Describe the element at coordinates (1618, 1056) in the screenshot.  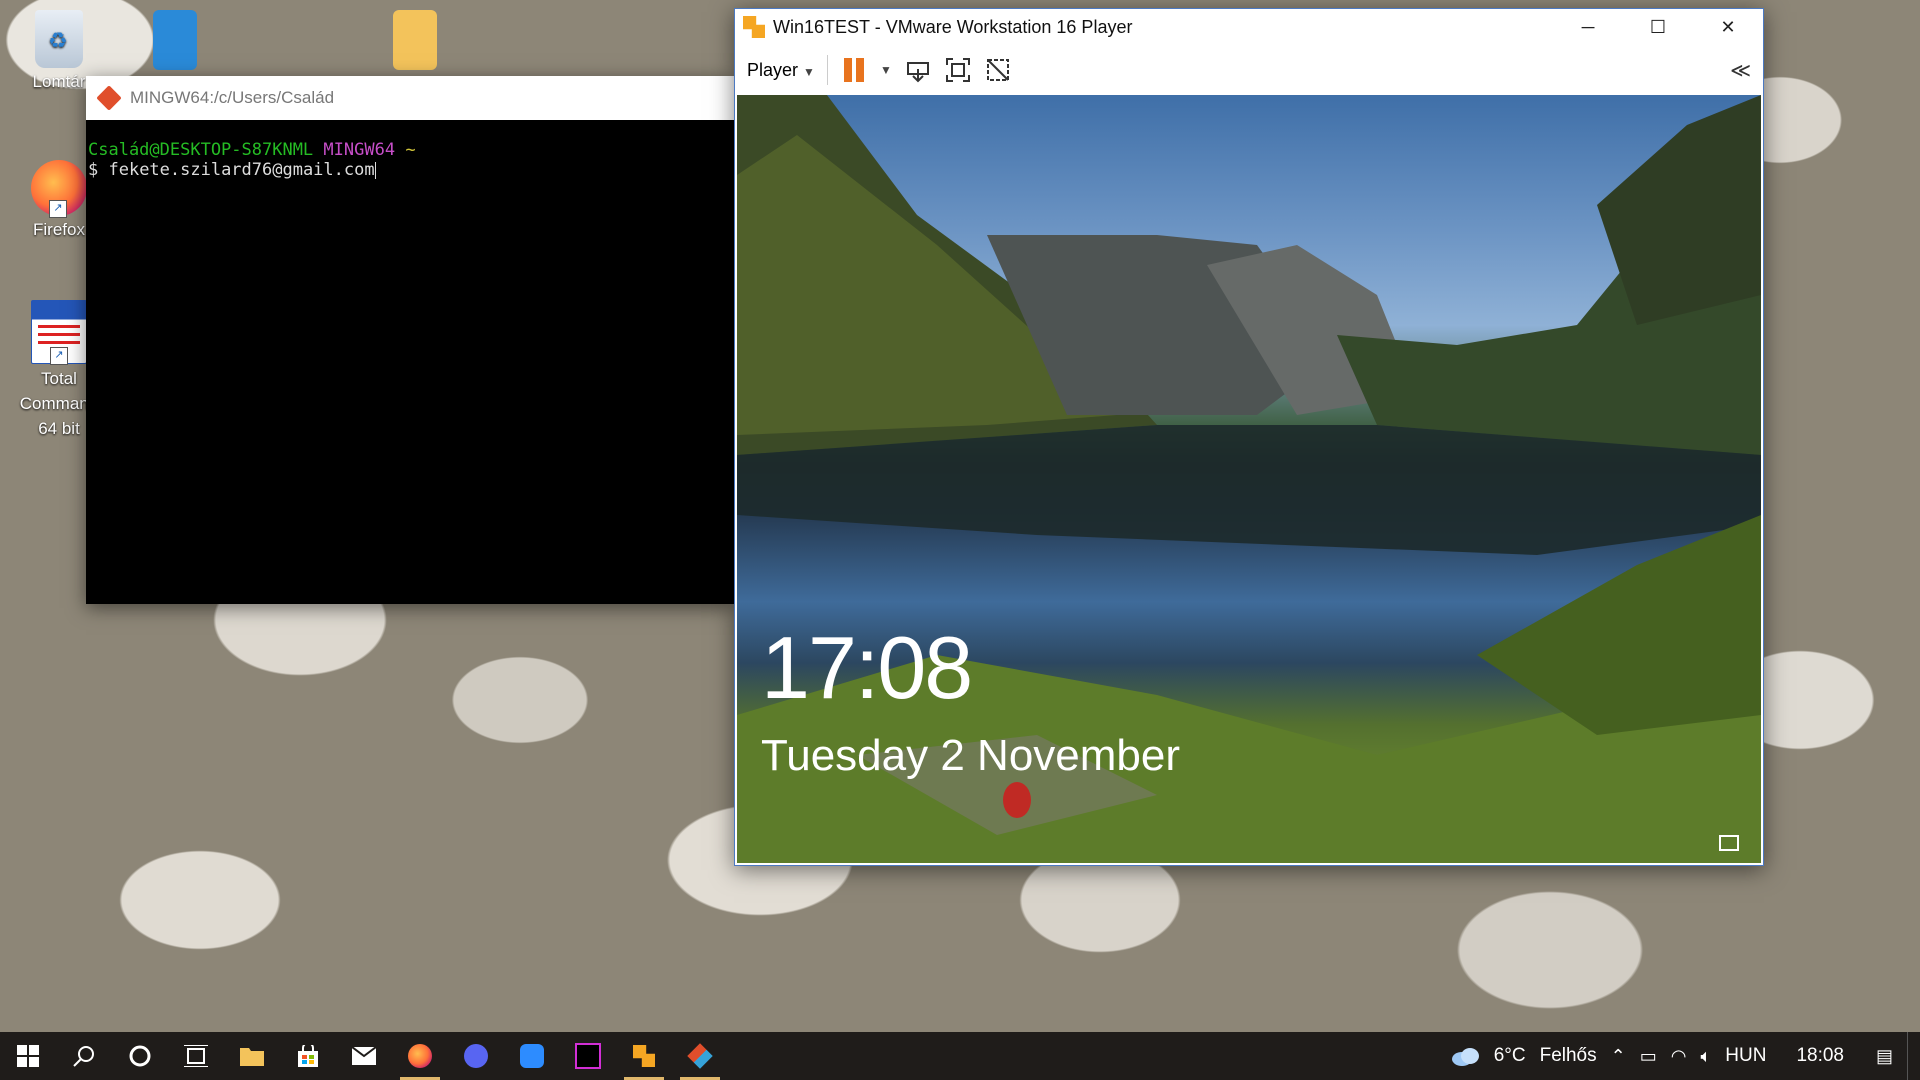
I see `chevron-up-icon: ⌃` at that location.